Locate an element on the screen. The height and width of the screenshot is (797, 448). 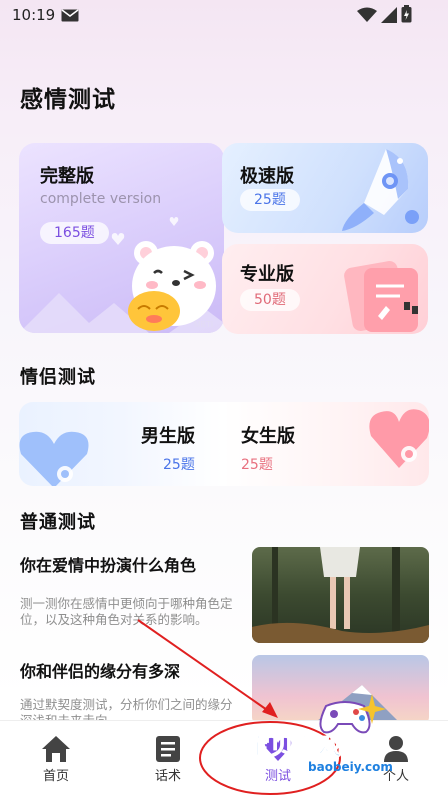
sunset-mountain-image is located at coordinates (357, 705).